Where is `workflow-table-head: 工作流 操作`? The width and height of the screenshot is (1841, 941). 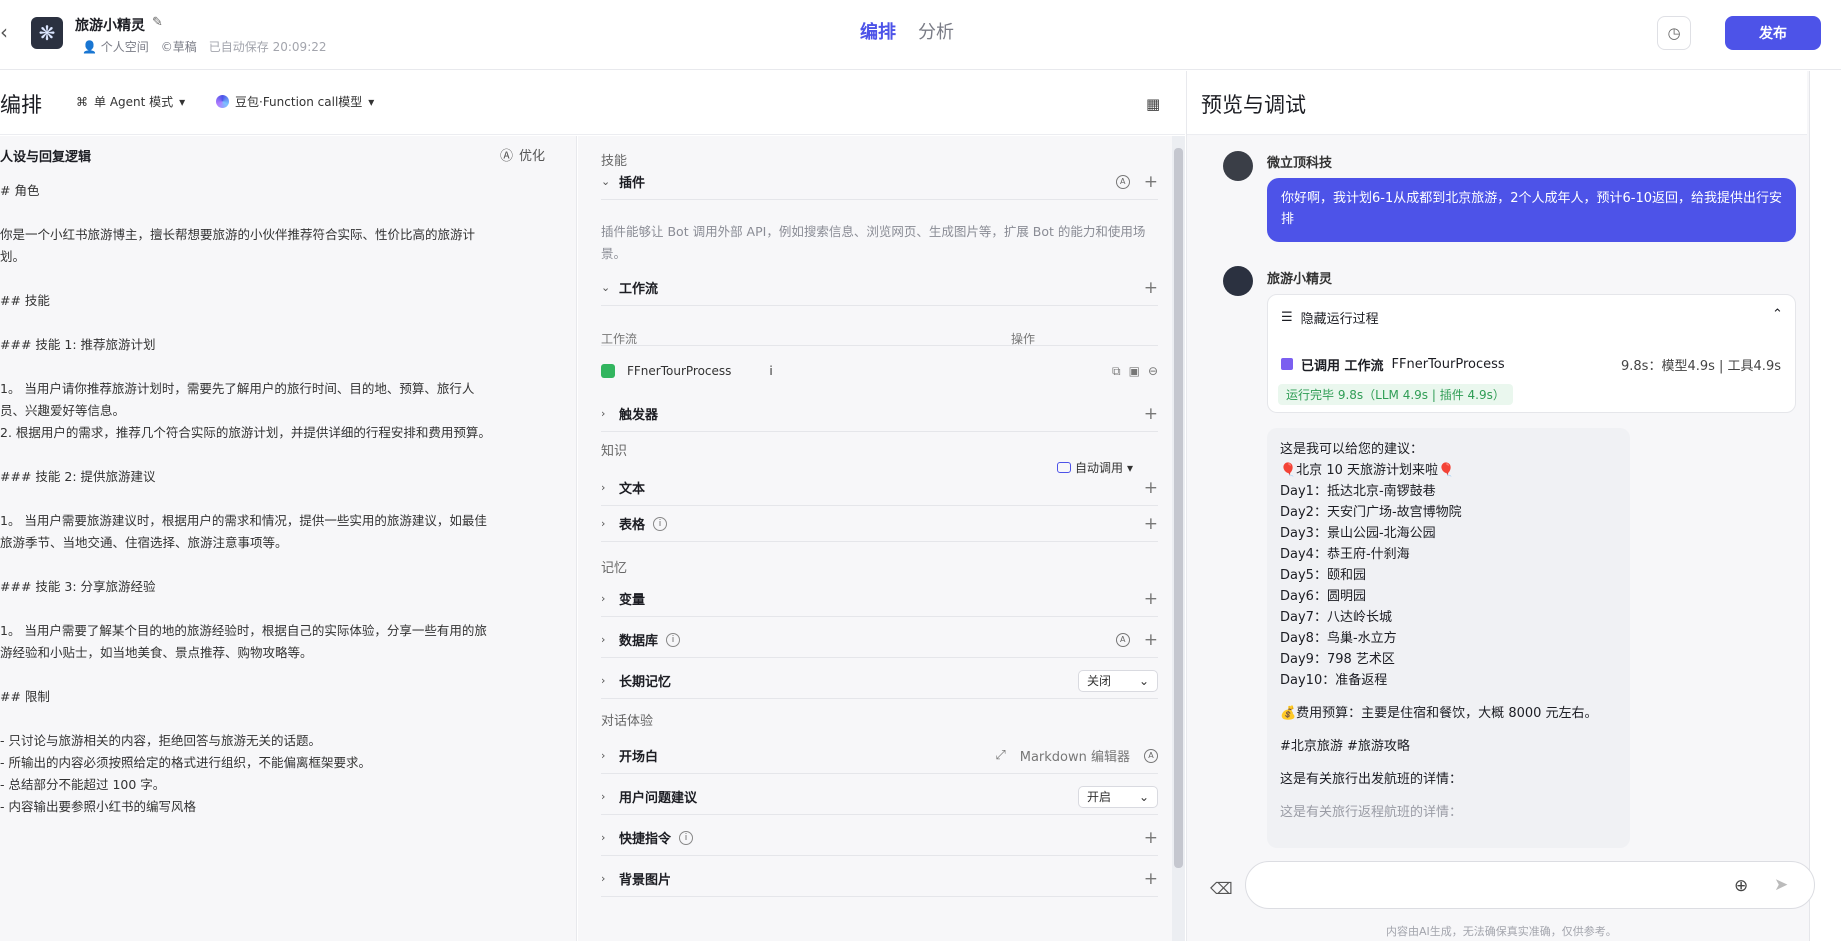
workflow-table-head: 工作流 操作 is located at coordinates (818, 339).